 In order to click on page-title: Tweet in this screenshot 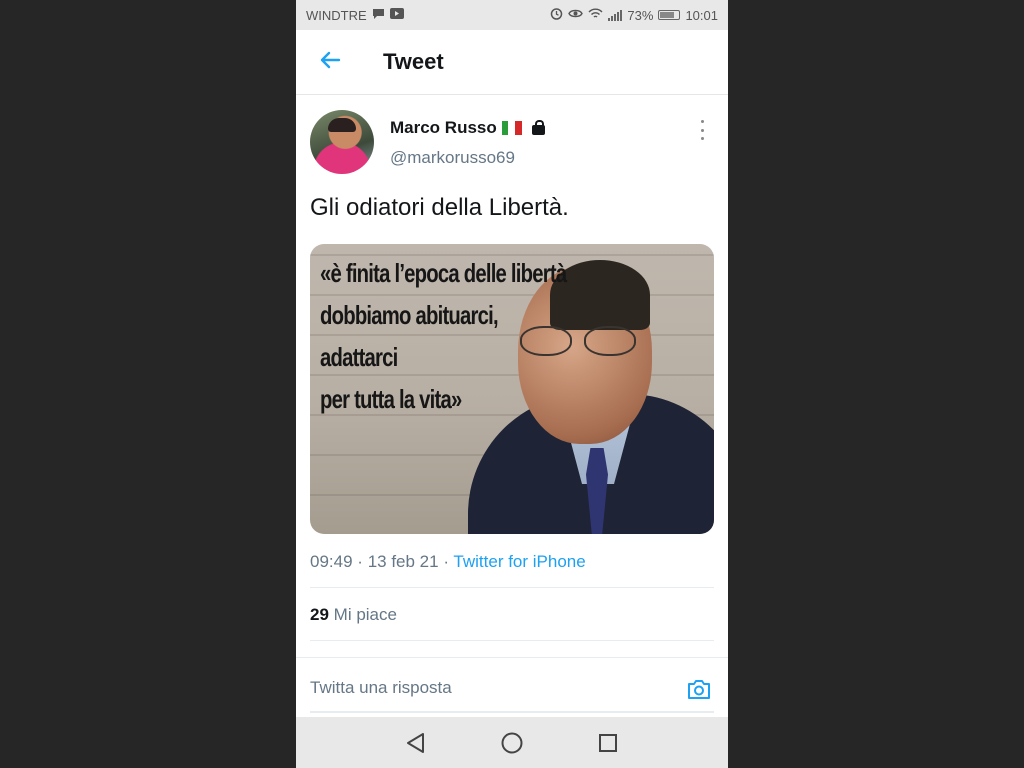, I will do `click(413, 61)`.